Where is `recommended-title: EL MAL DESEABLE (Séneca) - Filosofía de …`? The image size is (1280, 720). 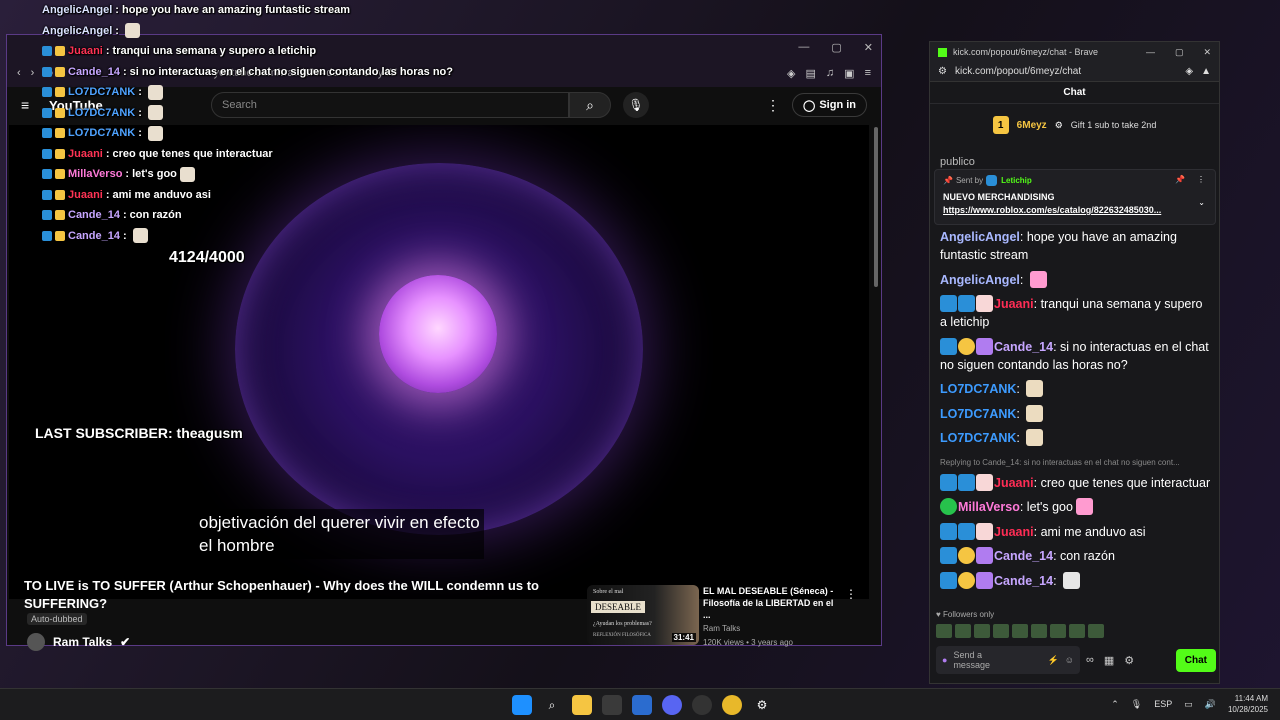
recommended-title: EL MAL DESEABLE (Séneca) - Filosofía de … is located at coordinates (773, 603).